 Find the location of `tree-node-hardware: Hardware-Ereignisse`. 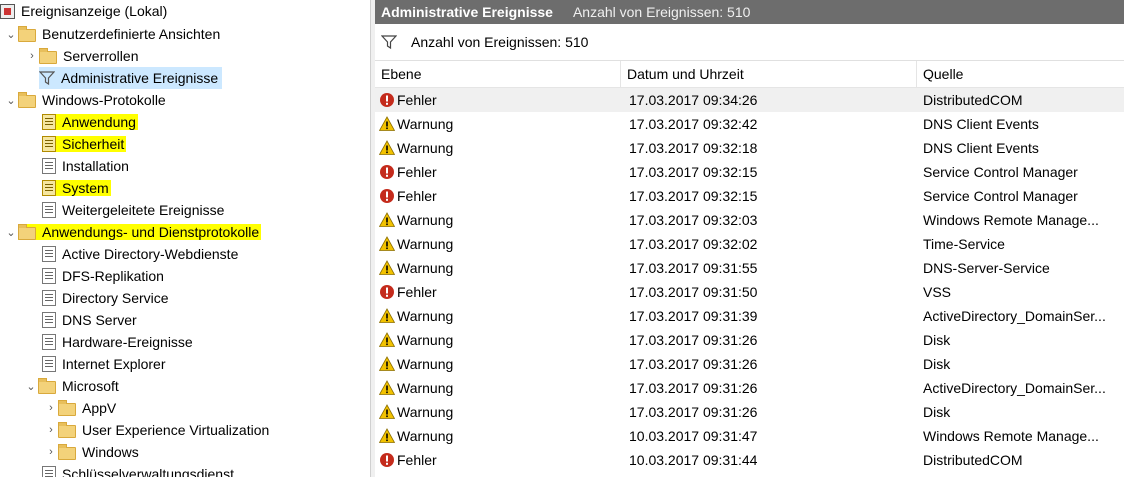

tree-node-hardware: Hardware-Ereignisse is located at coordinates (118, 342).